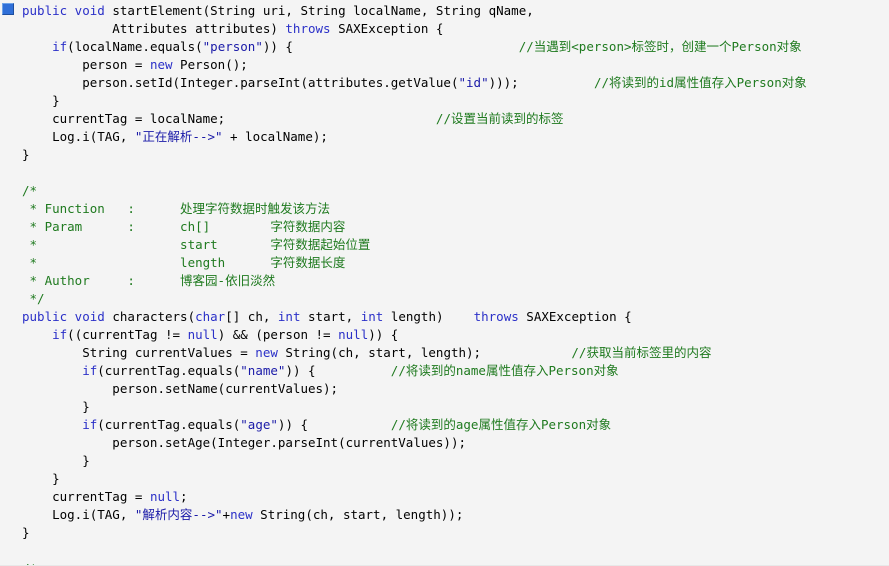  What do you see at coordinates (362, 514) in the screenshot?
I see `code-token-plain: String(ch, start, length));` at bounding box center [362, 514].